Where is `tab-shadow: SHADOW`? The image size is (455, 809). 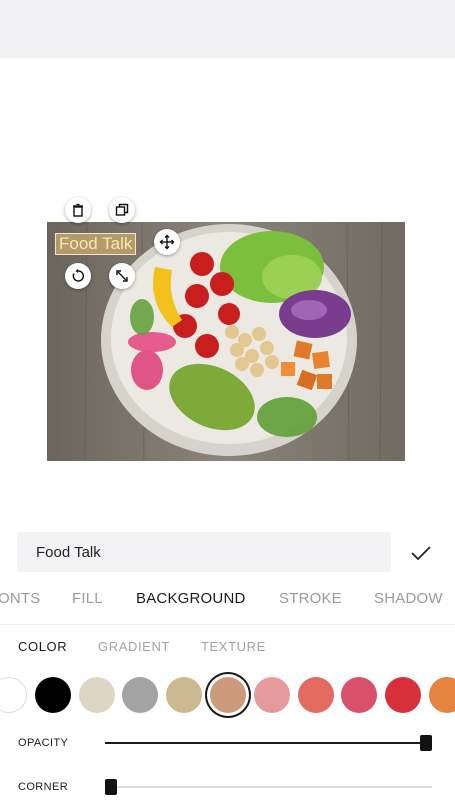
tab-shadow: SHADOW is located at coordinates (408, 599).